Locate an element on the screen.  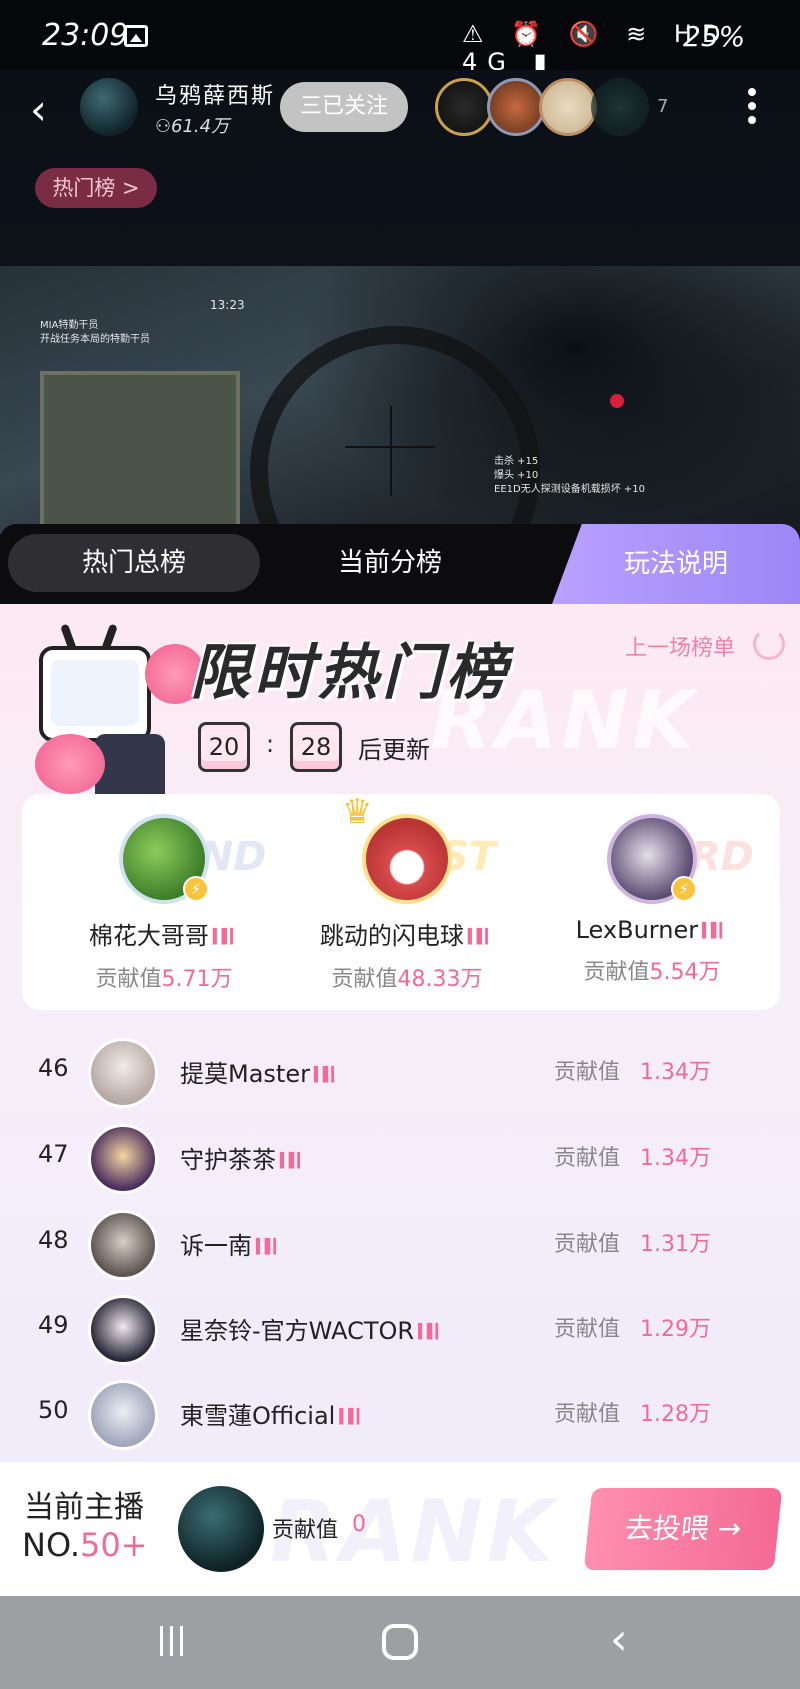
score-value: 1.29万 is located at coordinates (675, 1329).